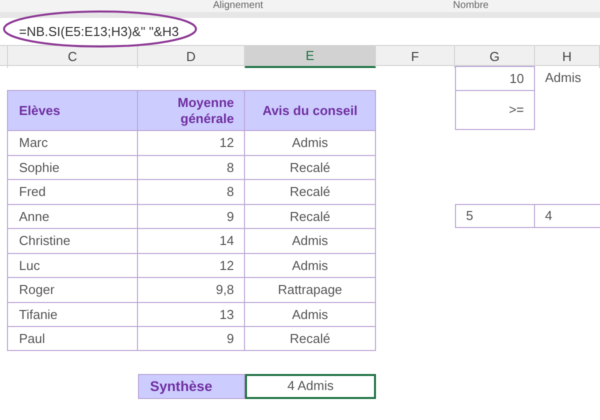 This screenshot has width=600, height=420. What do you see at coordinates (191, 240) in the screenshot?
I see `table-cell: 14` at bounding box center [191, 240].